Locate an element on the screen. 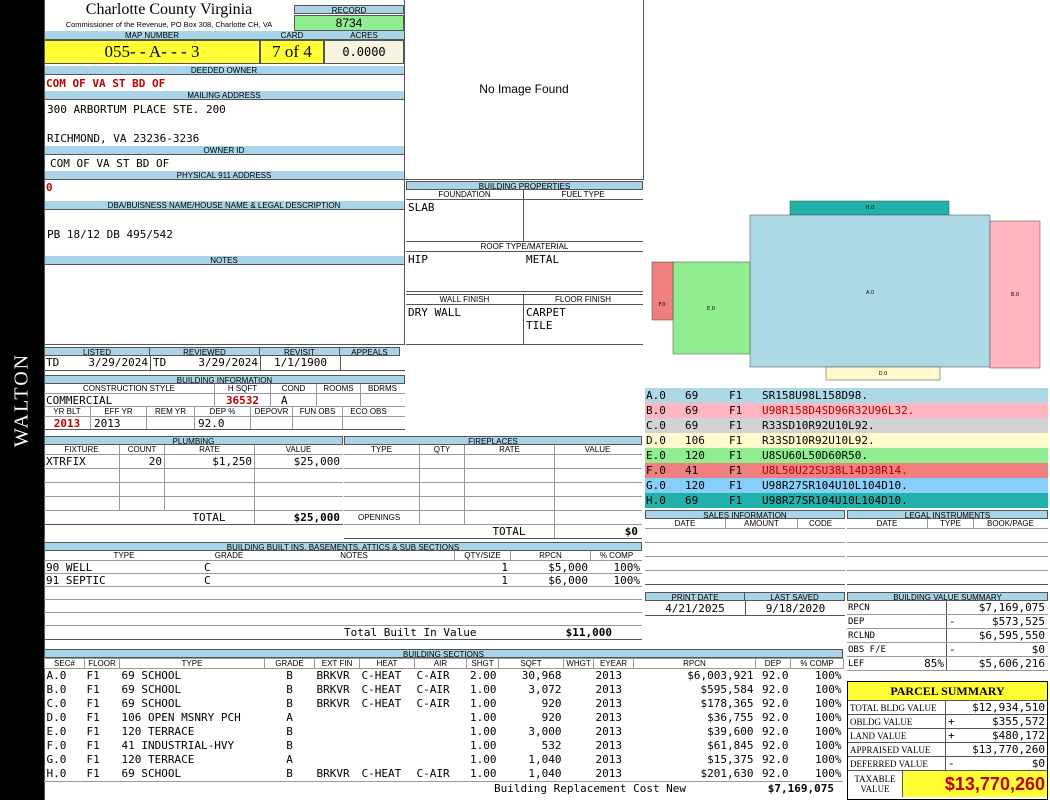 The width and height of the screenshot is (1050, 800). value-summary-sign: - is located at coordinates (952, 621).